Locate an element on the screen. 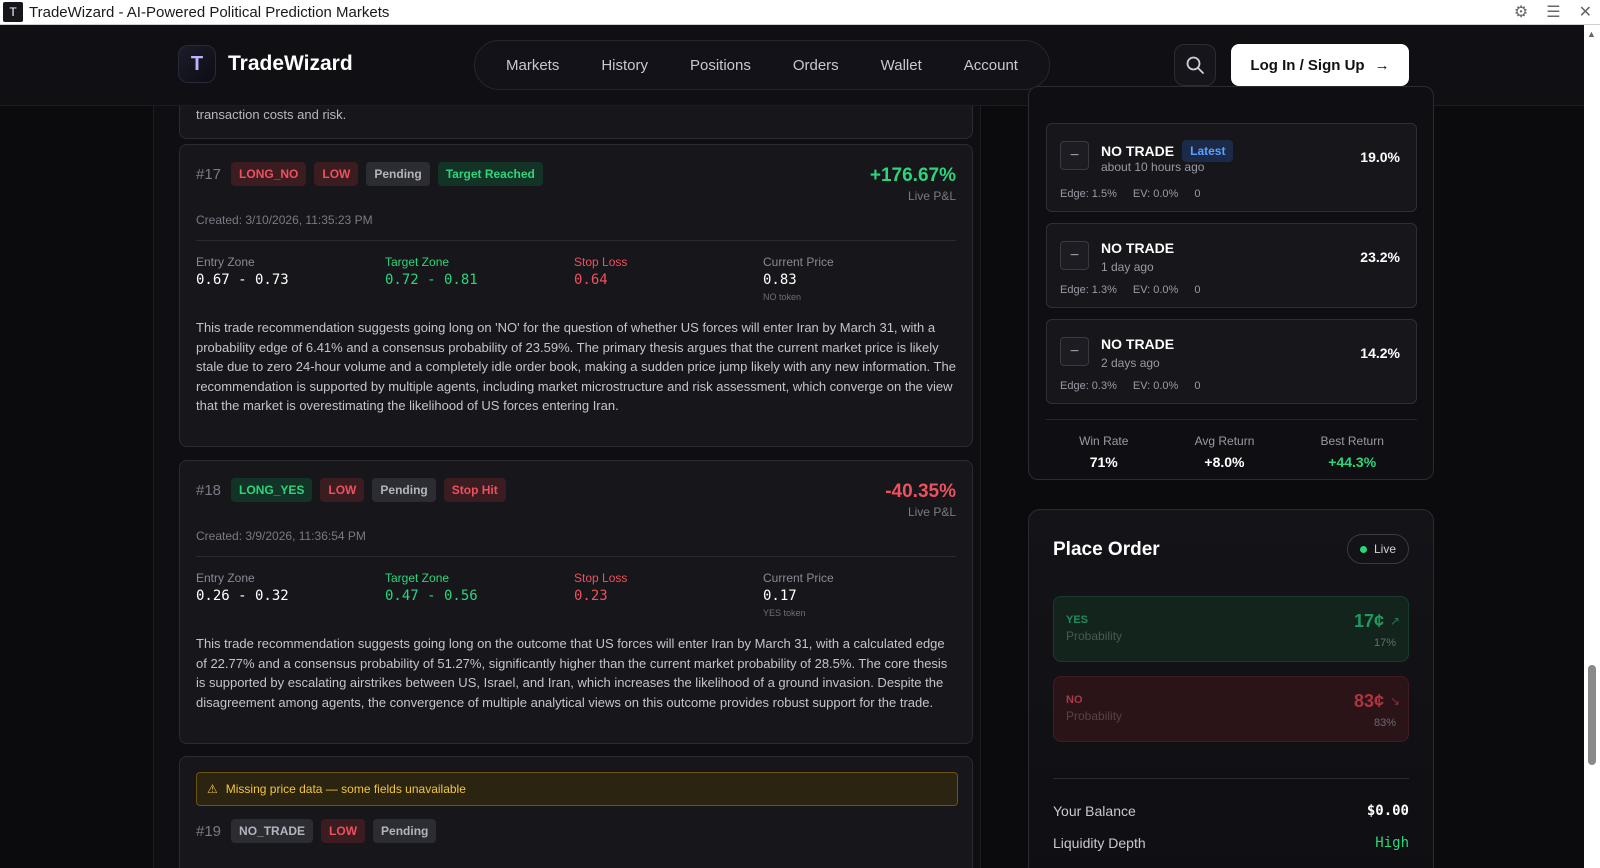  nav-positions: Positions is located at coordinates (720, 65).